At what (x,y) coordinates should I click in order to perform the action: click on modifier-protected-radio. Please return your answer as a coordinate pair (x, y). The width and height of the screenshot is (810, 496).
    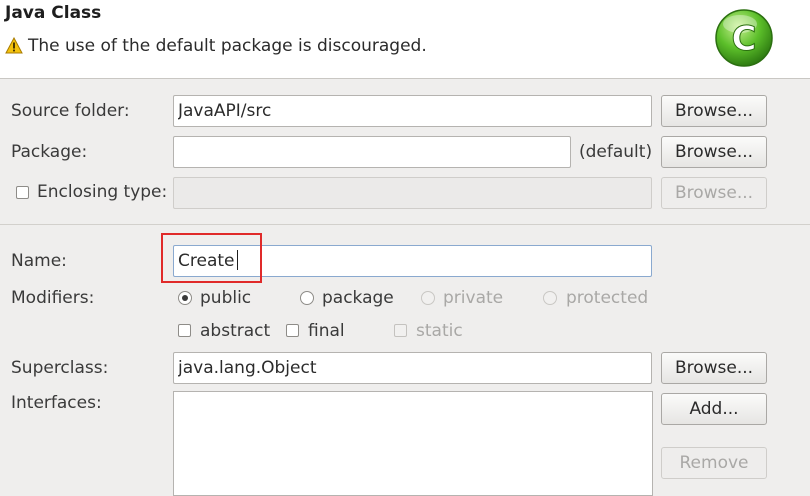
    Looking at the image, I should click on (550, 298).